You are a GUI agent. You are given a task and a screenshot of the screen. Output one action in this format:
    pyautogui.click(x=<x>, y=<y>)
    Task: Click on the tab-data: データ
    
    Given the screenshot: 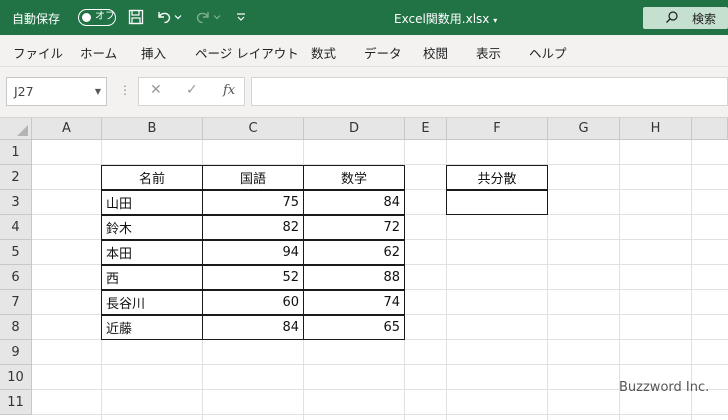 What is the action you would take?
    pyautogui.click(x=383, y=52)
    